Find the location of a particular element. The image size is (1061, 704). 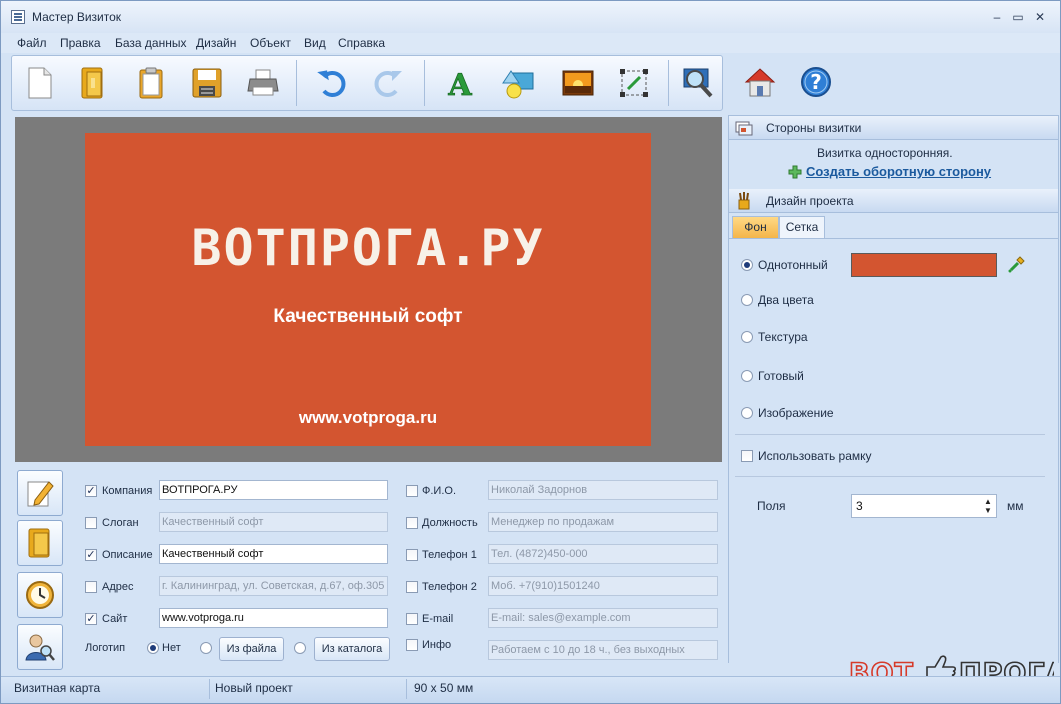

menu-file: Файл is located at coordinates (32, 43).